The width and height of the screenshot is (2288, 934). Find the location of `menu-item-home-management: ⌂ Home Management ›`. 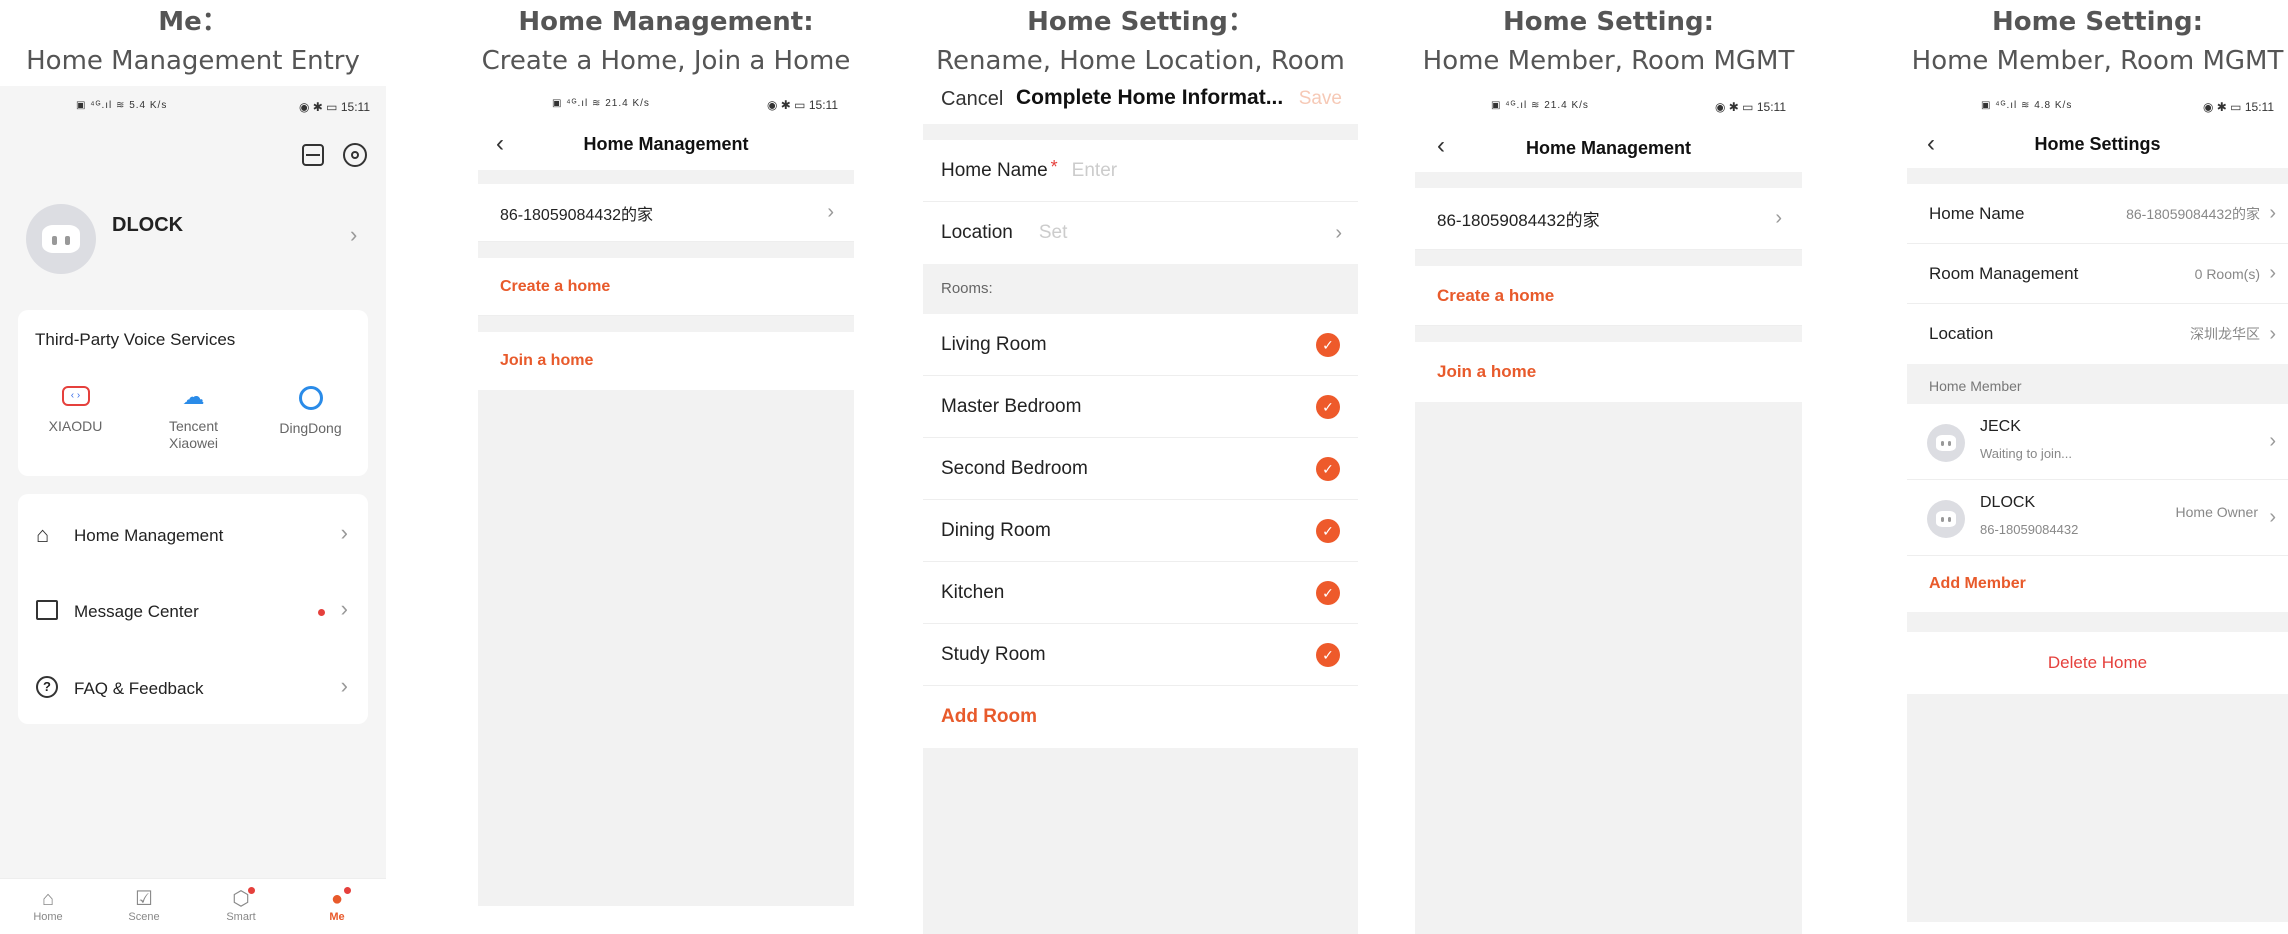

menu-item-home-management: ⌂ Home Management › is located at coordinates (193, 536).